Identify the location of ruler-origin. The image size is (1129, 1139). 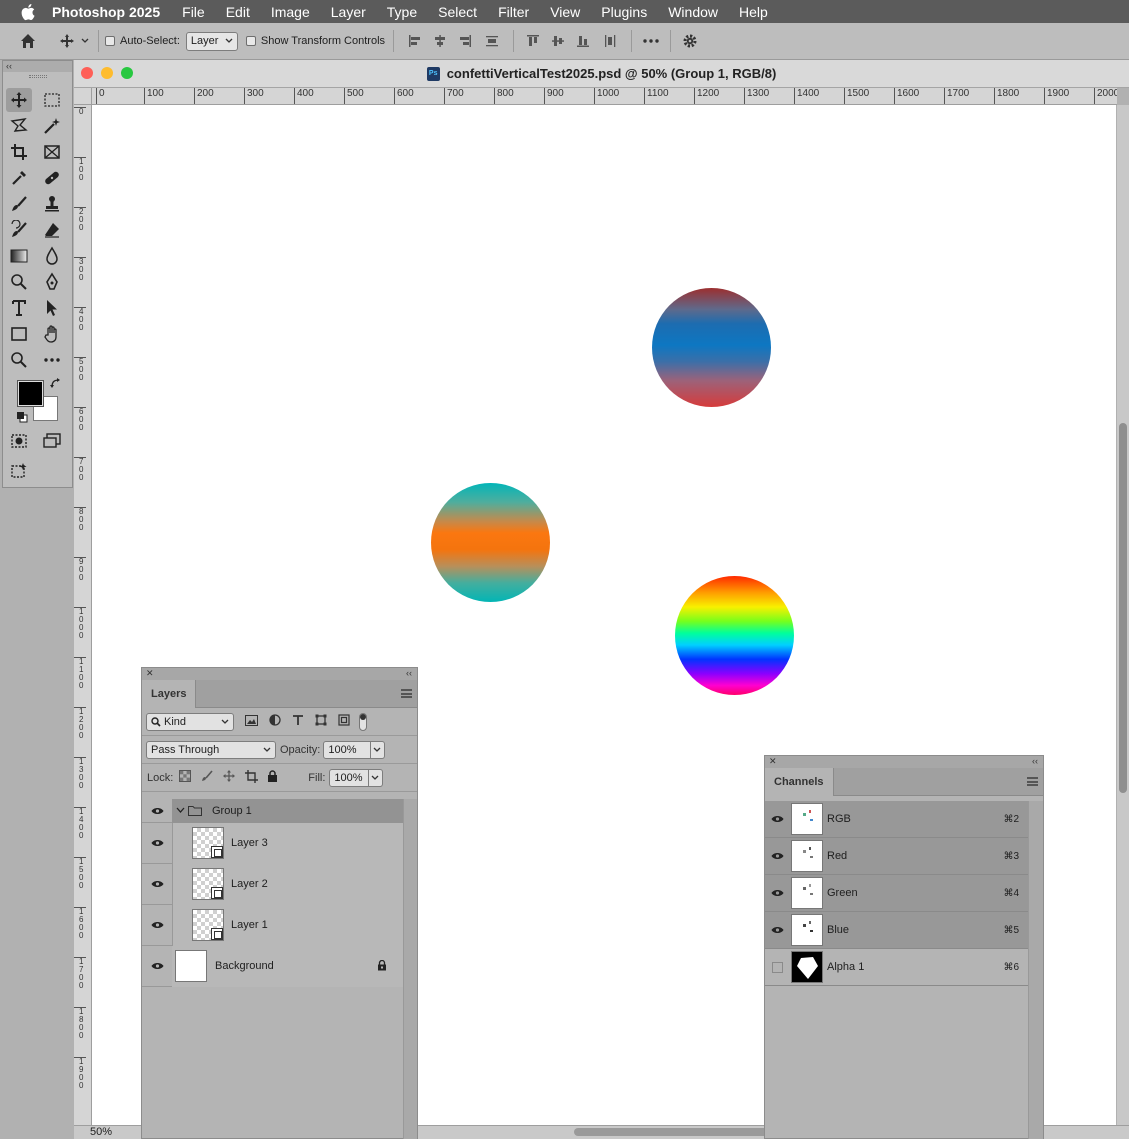
(83, 96).